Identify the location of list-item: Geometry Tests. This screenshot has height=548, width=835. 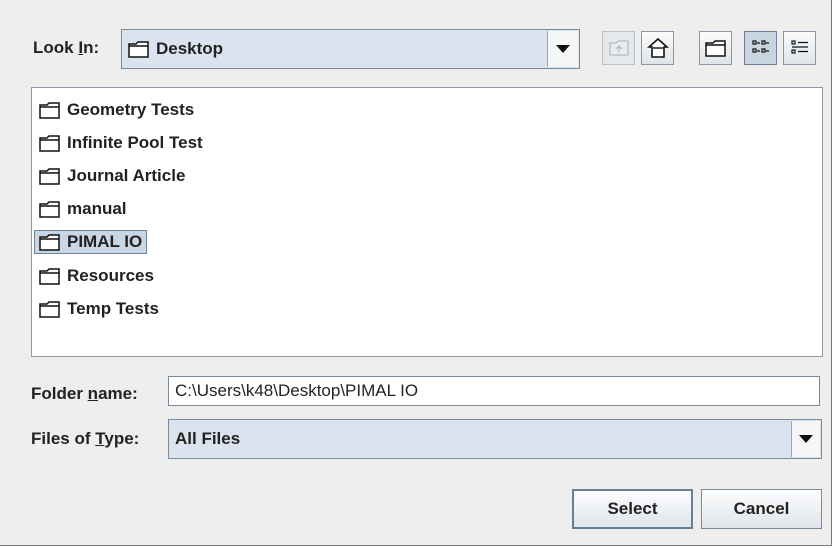
(117, 110).